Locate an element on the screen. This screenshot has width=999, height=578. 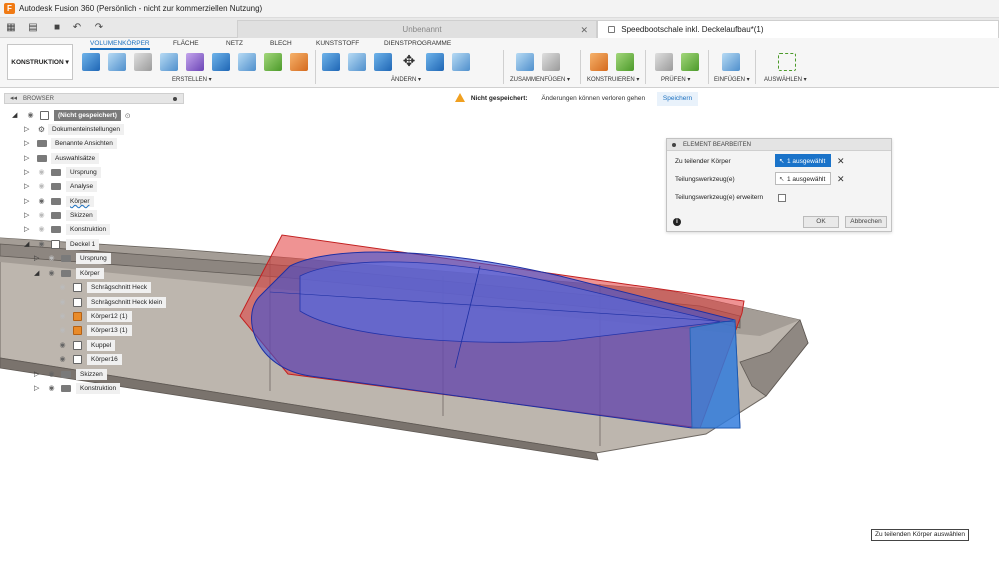
pin-icon is located at coordinates (175, 99).